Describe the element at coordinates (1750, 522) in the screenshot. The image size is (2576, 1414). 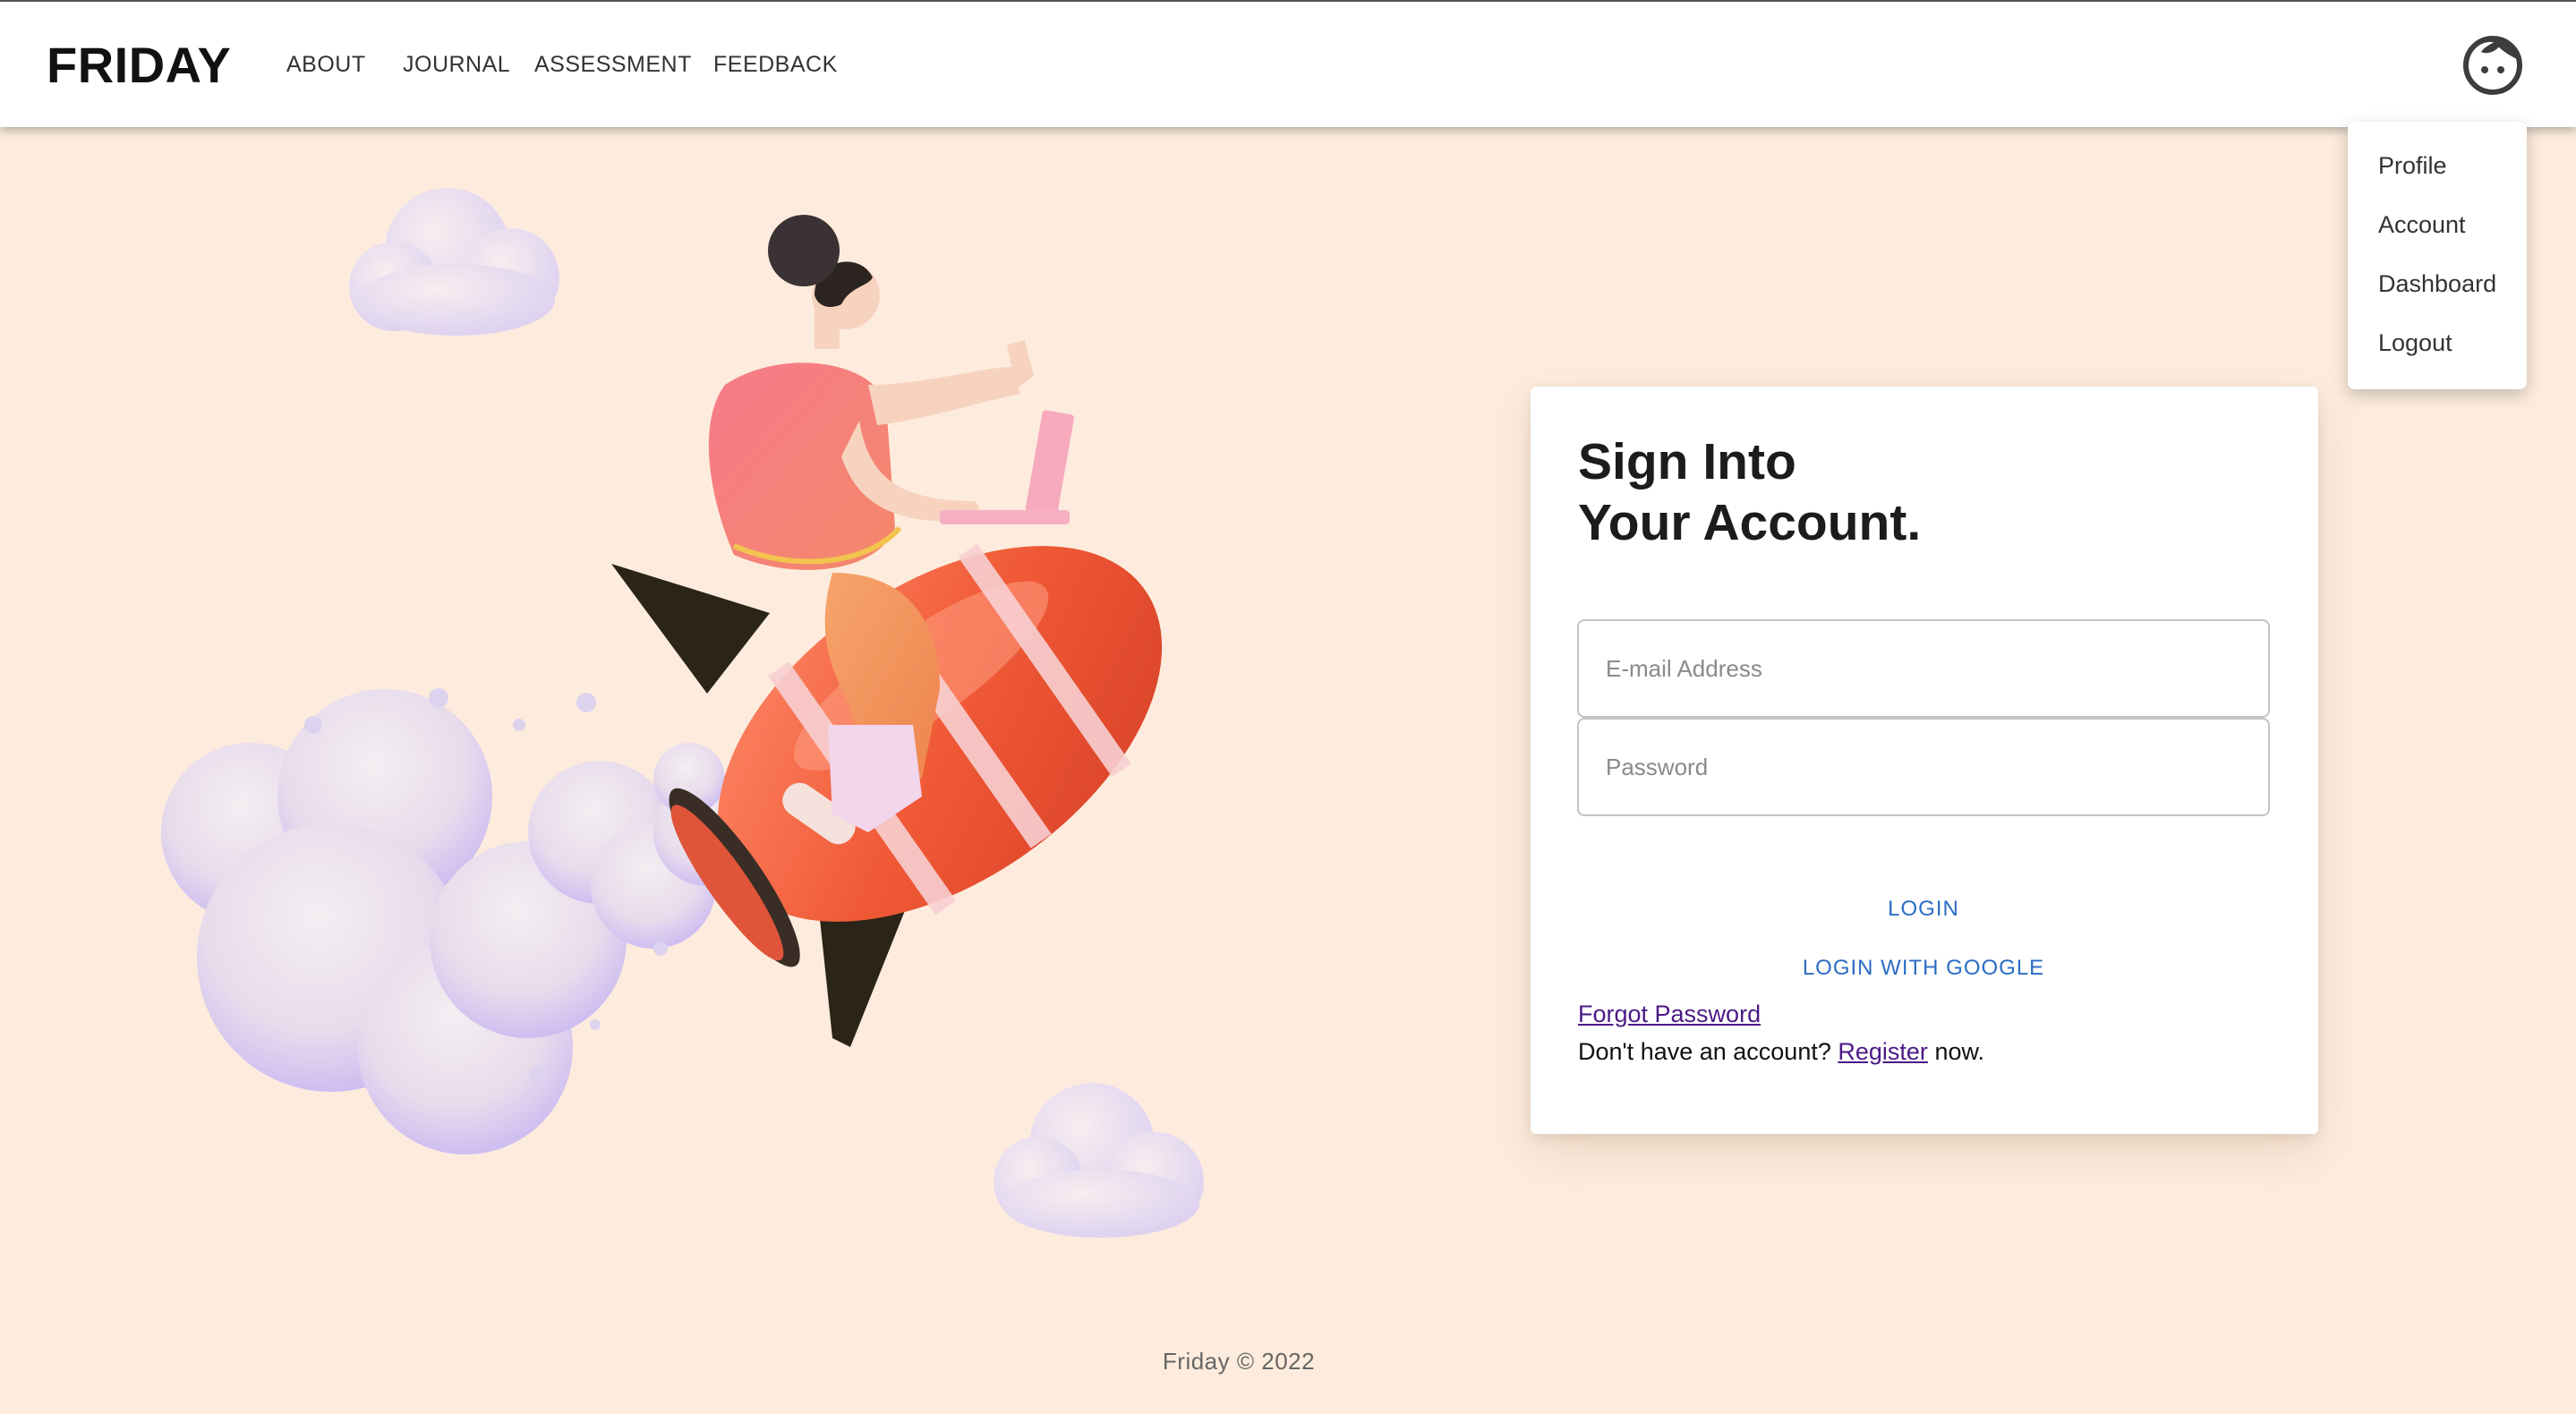
I see `login-title-line2: Your Account.` at that location.